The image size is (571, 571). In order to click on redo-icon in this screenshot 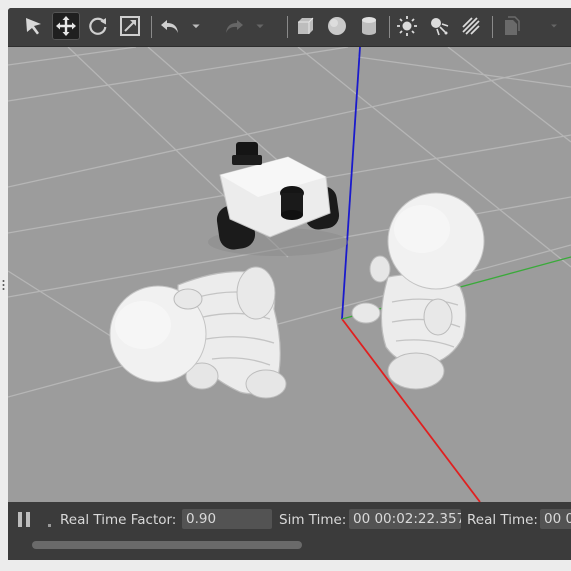, I will do `click(234, 26)`.